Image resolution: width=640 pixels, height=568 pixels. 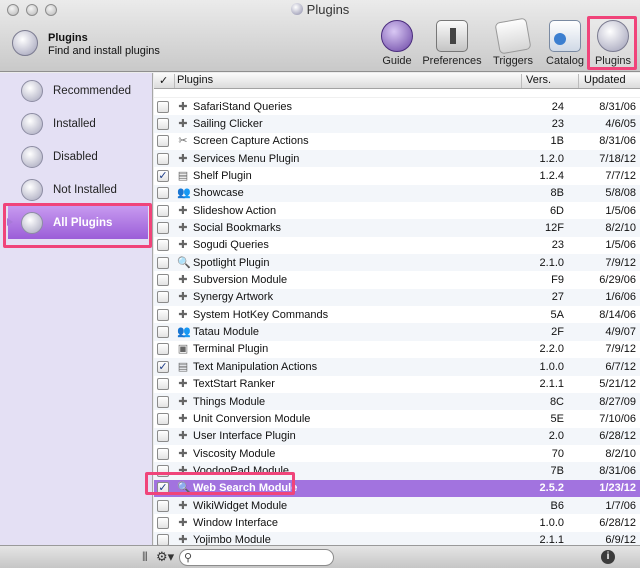 What do you see at coordinates (513, 42) in the screenshot?
I see `toolbar-triggers-button: Triggers` at bounding box center [513, 42].